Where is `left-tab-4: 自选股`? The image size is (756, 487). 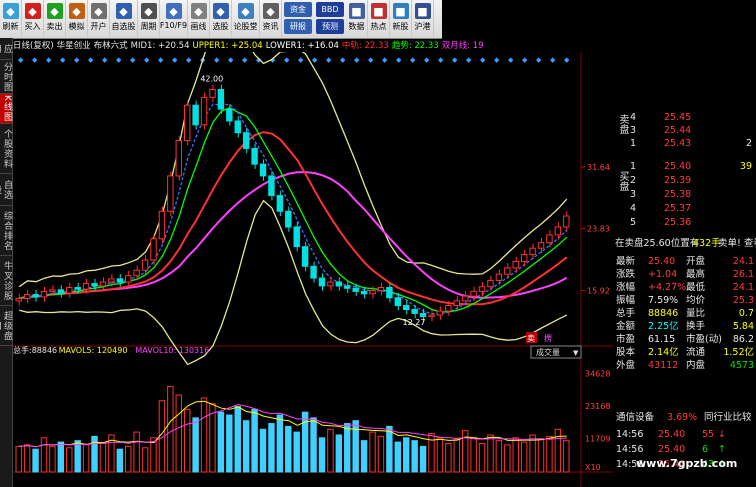
left-tab-4: 自选股 is located at coordinates (6, 190).